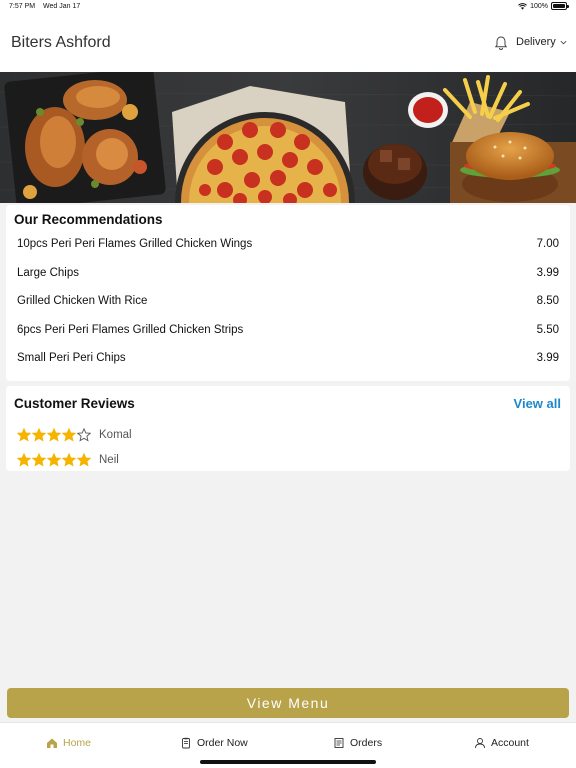 Image resolution: width=576 pixels, height=768 pixels. What do you see at coordinates (222, 743) in the screenshot?
I see `tab-label: Order Now` at bounding box center [222, 743].